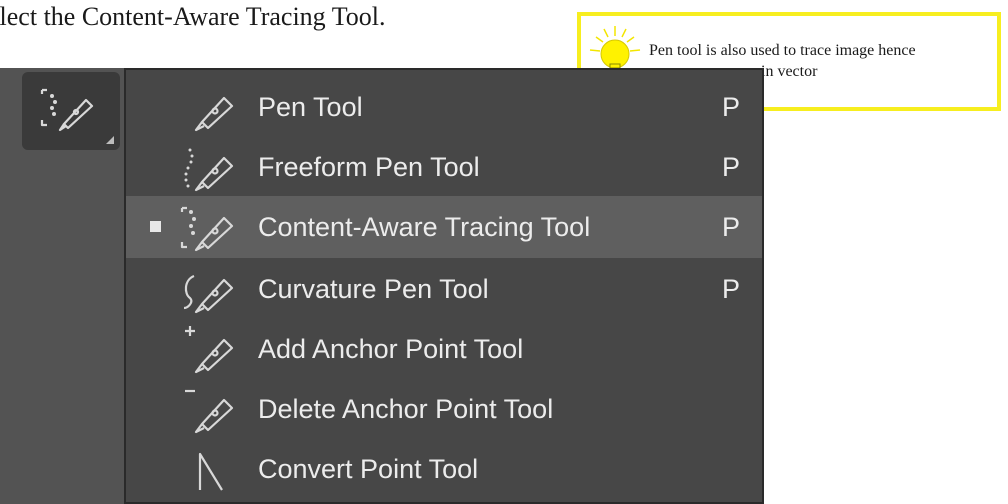 The width and height of the screenshot is (1008, 504). What do you see at coordinates (209, 350) in the screenshot?
I see `add-anchor-point-icon` at bounding box center [209, 350].